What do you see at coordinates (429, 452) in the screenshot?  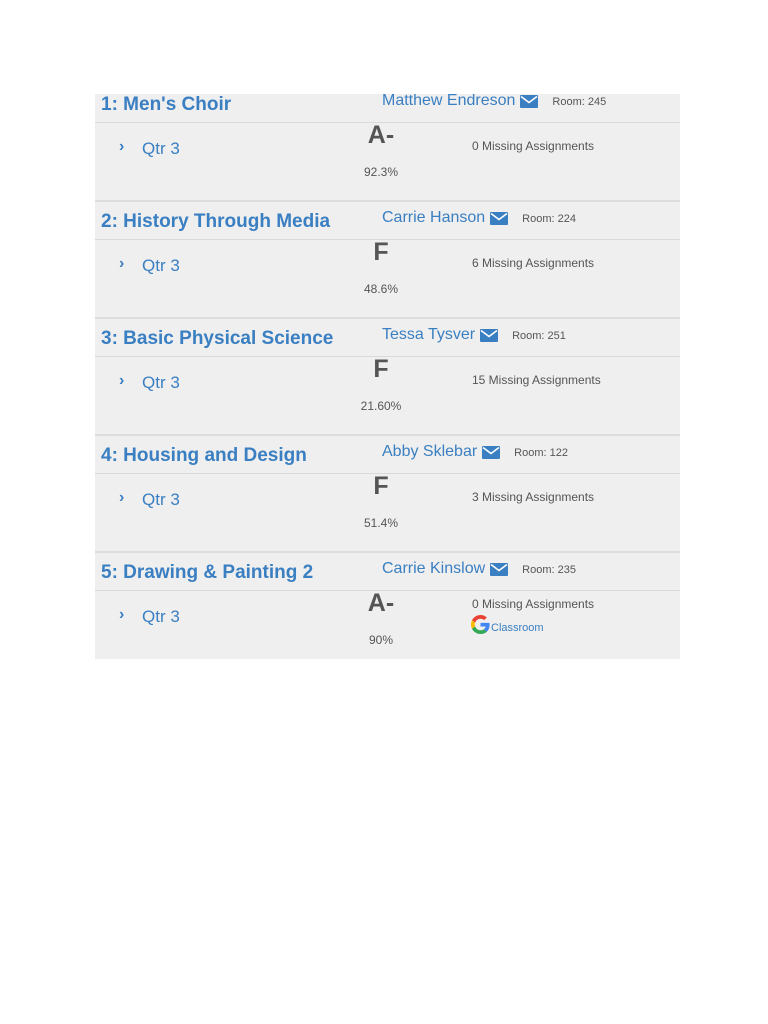 I see `teacher-name: Abby Sklebar` at bounding box center [429, 452].